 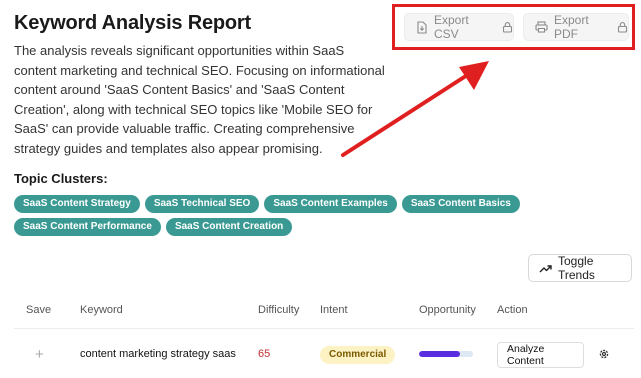 What do you see at coordinates (540, 355) in the screenshot?
I see `action-select: Analyze Content` at bounding box center [540, 355].